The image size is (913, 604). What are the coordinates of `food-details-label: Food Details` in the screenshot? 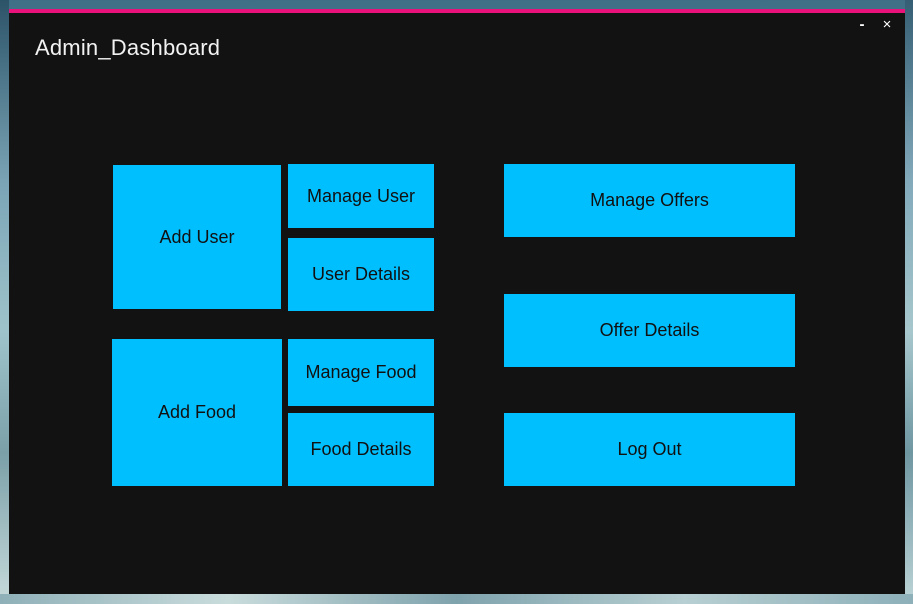 It's located at (361, 449).